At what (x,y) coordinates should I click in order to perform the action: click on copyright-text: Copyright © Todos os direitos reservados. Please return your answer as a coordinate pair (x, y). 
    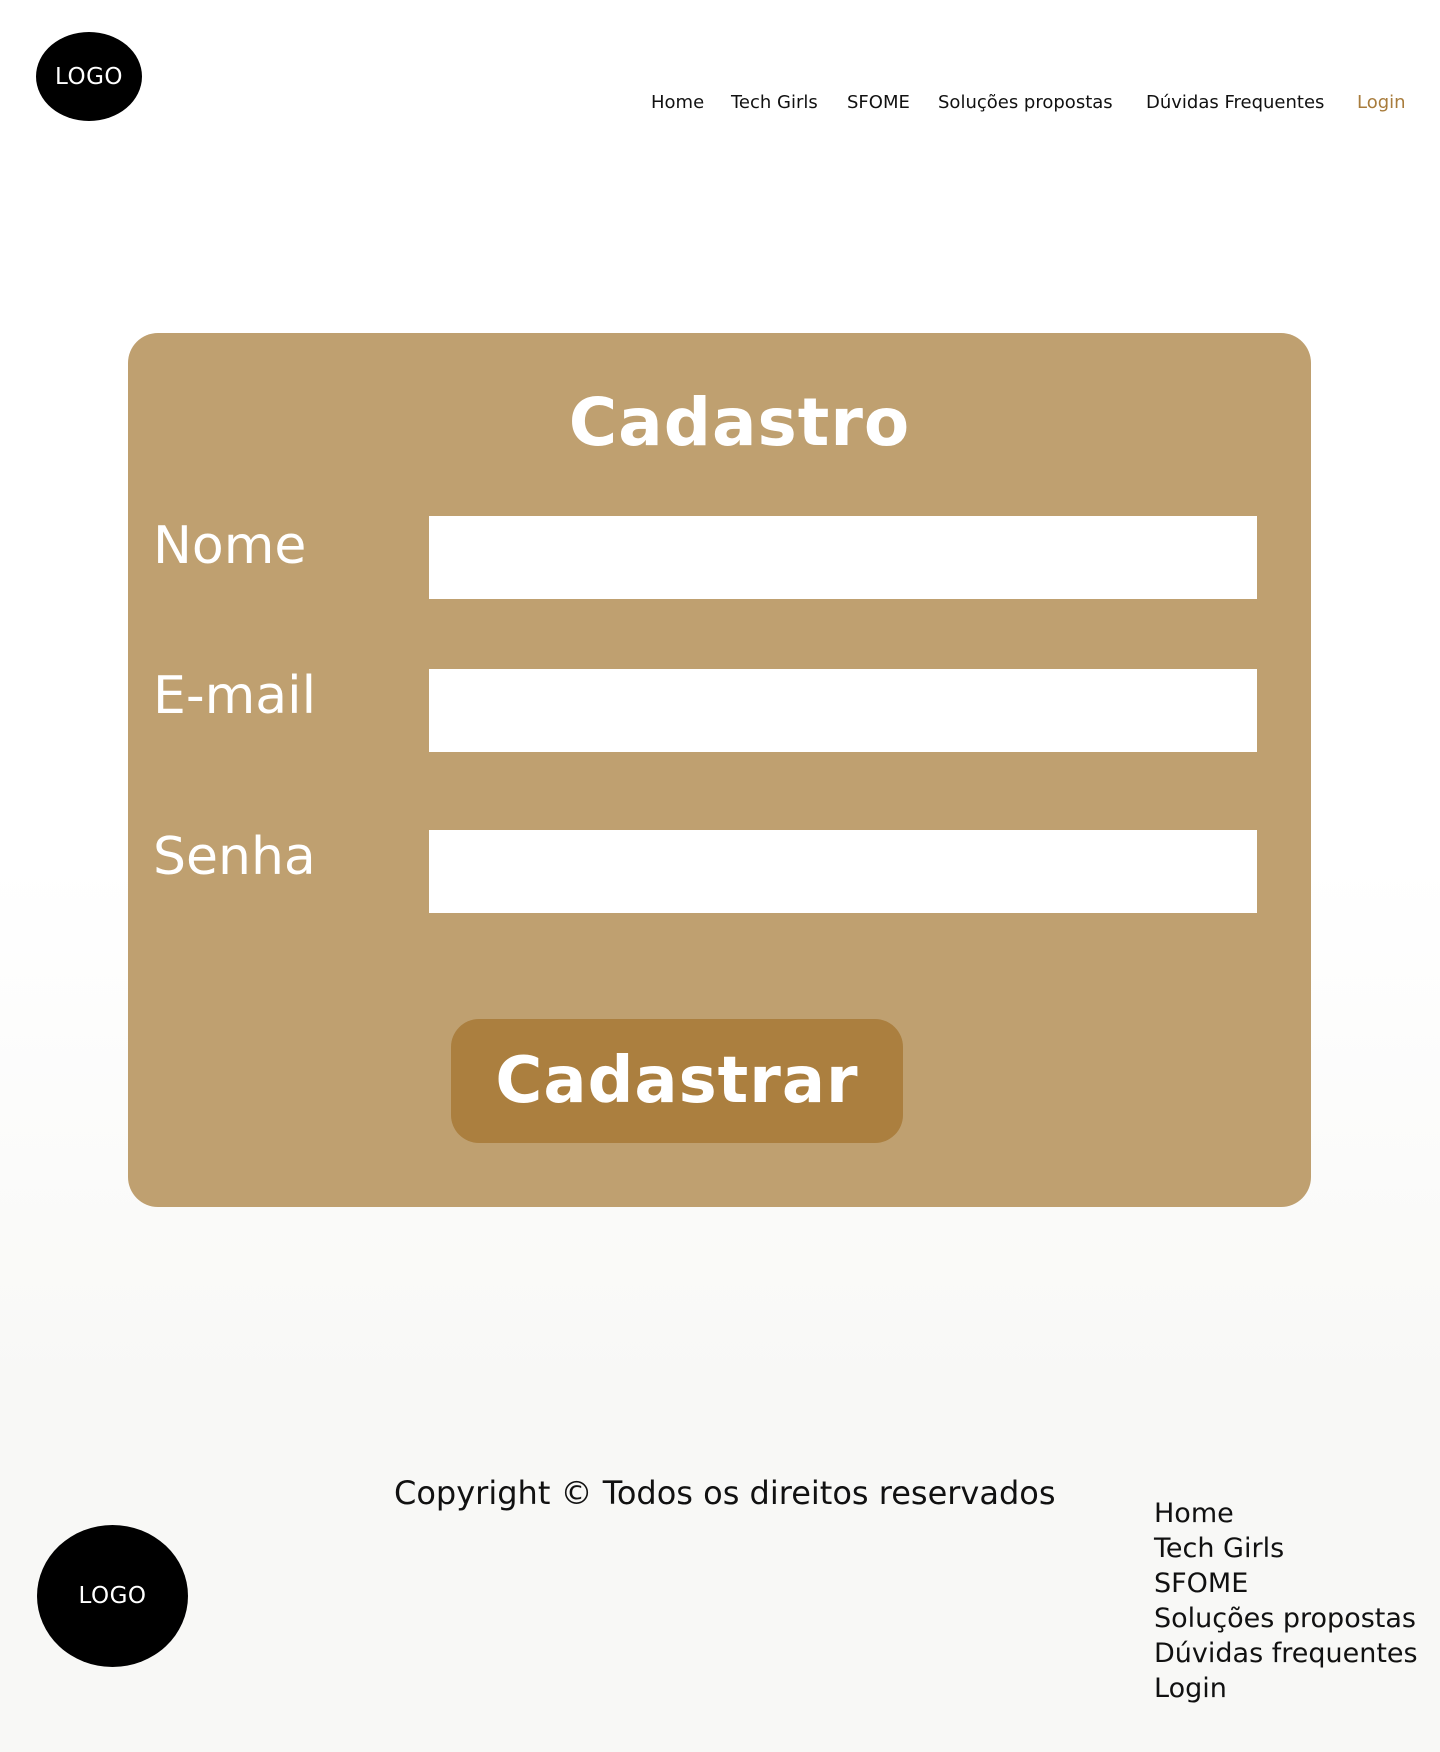
    Looking at the image, I should click on (725, 1493).